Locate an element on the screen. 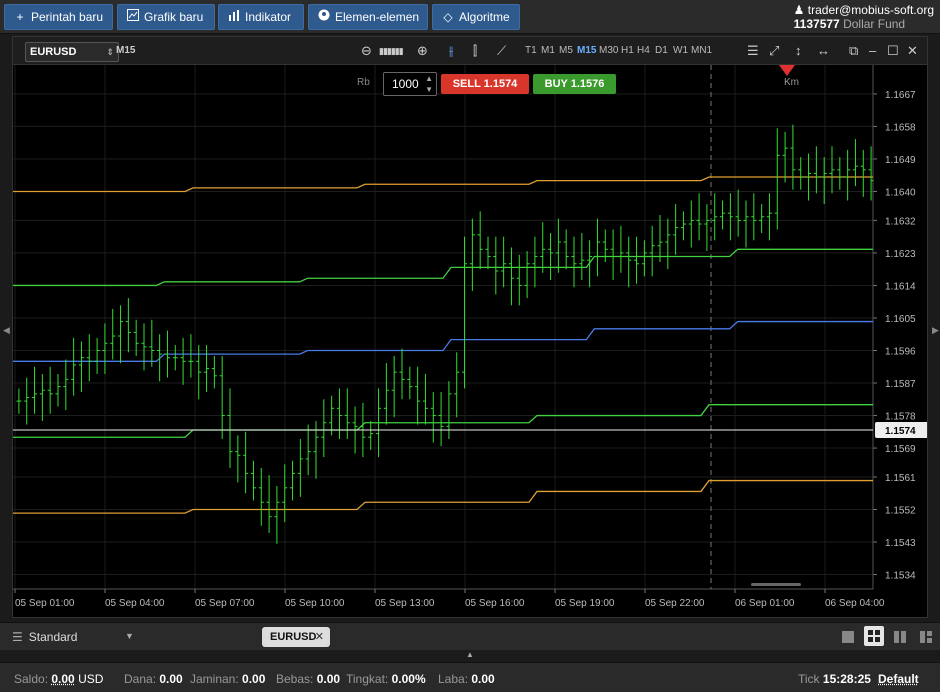 The width and height of the screenshot is (940, 692). new-chart-button: Grafik baru is located at coordinates (166, 17).